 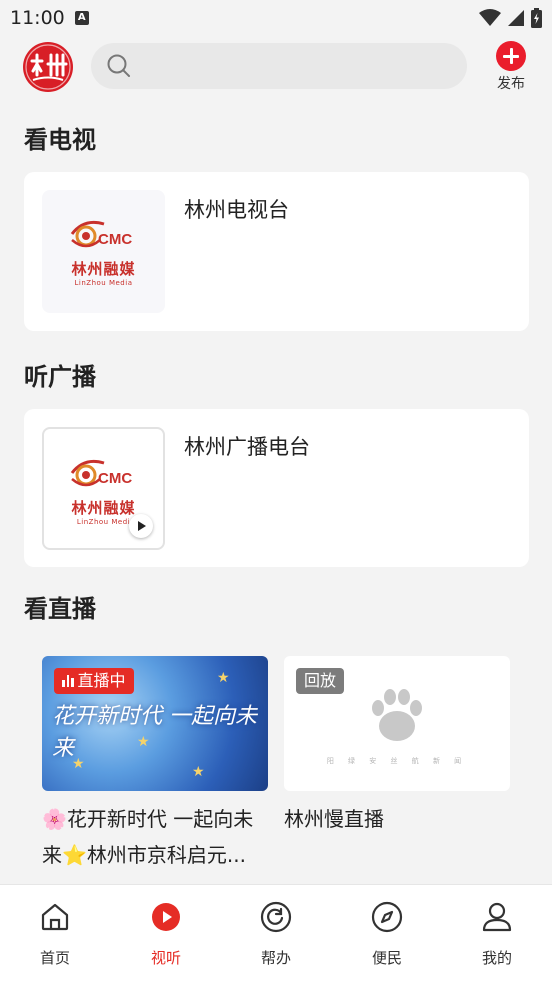 I want to click on live-status-badge: 直播中, so click(x=94, y=681).